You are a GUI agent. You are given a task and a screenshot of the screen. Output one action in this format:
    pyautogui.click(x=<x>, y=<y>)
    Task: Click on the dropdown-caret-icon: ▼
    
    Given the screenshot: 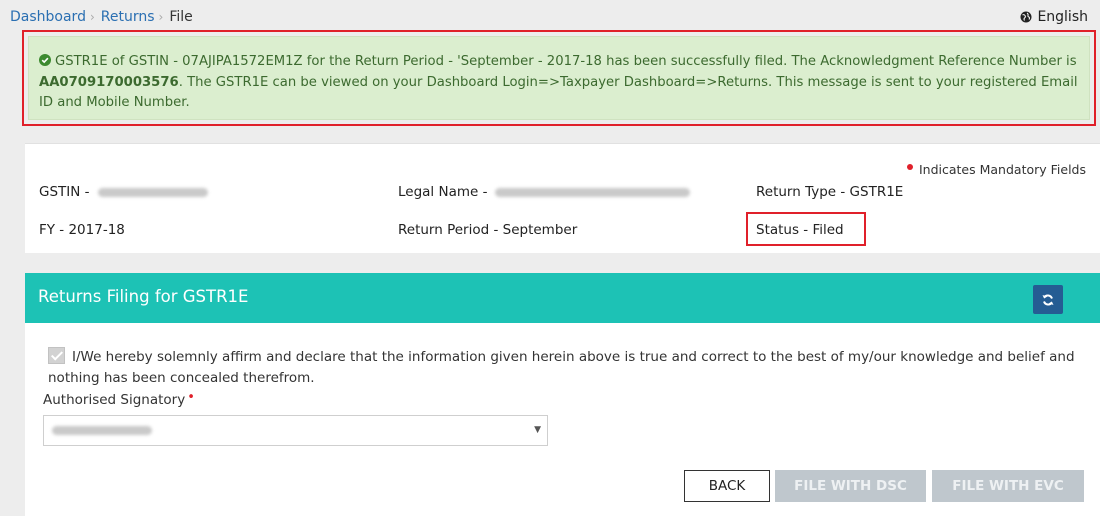 What is the action you would take?
    pyautogui.click(x=537, y=430)
    